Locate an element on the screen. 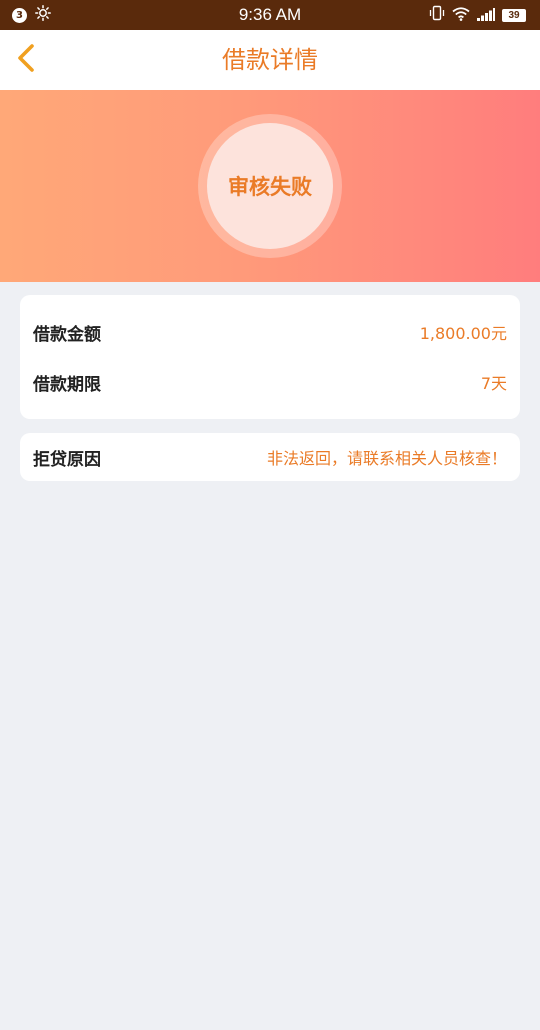 The width and height of the screenshot is (540, 1030). status-bar: 3 9:36 AM 39 is located at coordinates (270, 15).